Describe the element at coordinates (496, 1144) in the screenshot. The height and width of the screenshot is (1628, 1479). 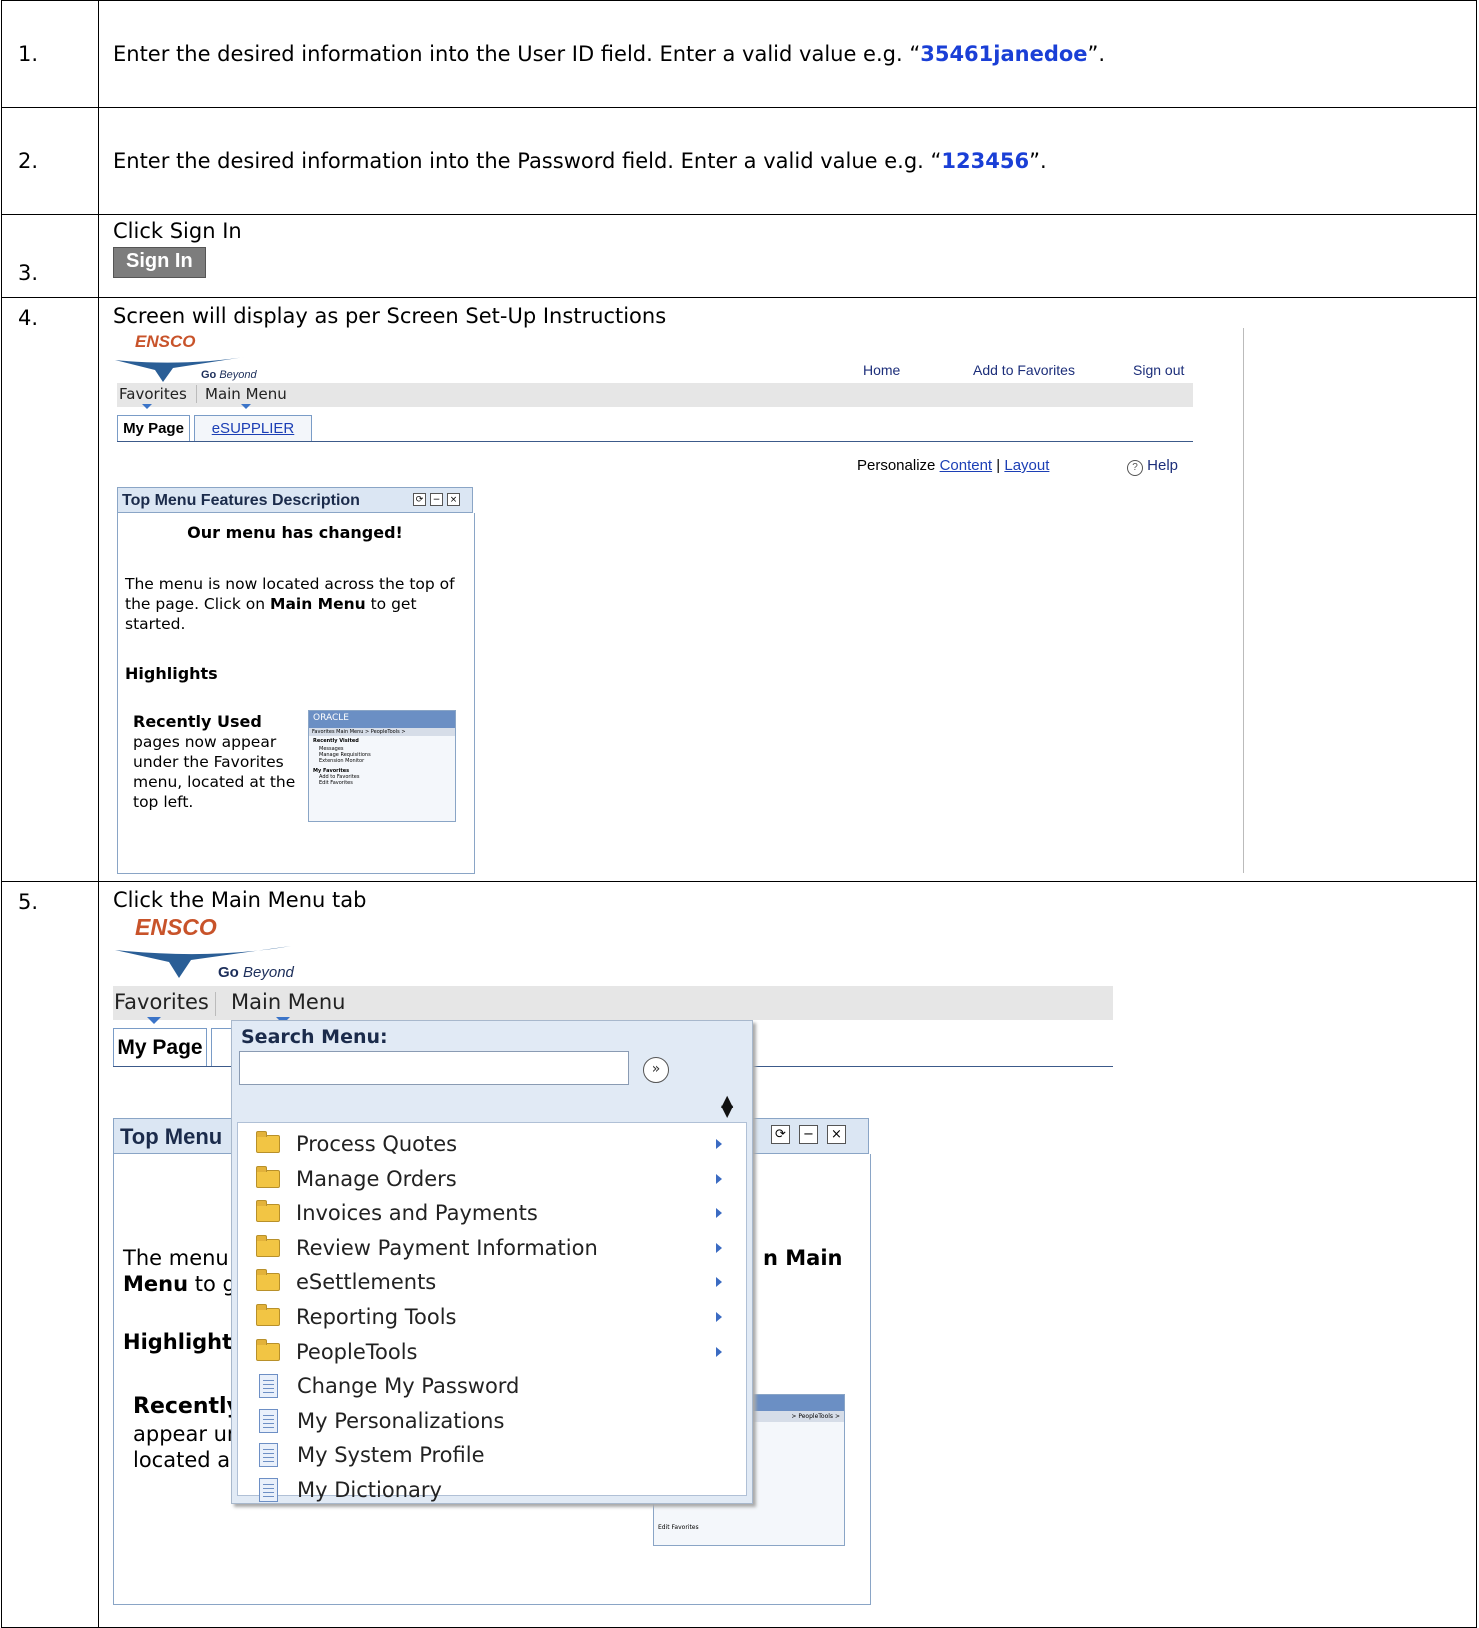
I see `menu-item: Process Quotes` at that location.